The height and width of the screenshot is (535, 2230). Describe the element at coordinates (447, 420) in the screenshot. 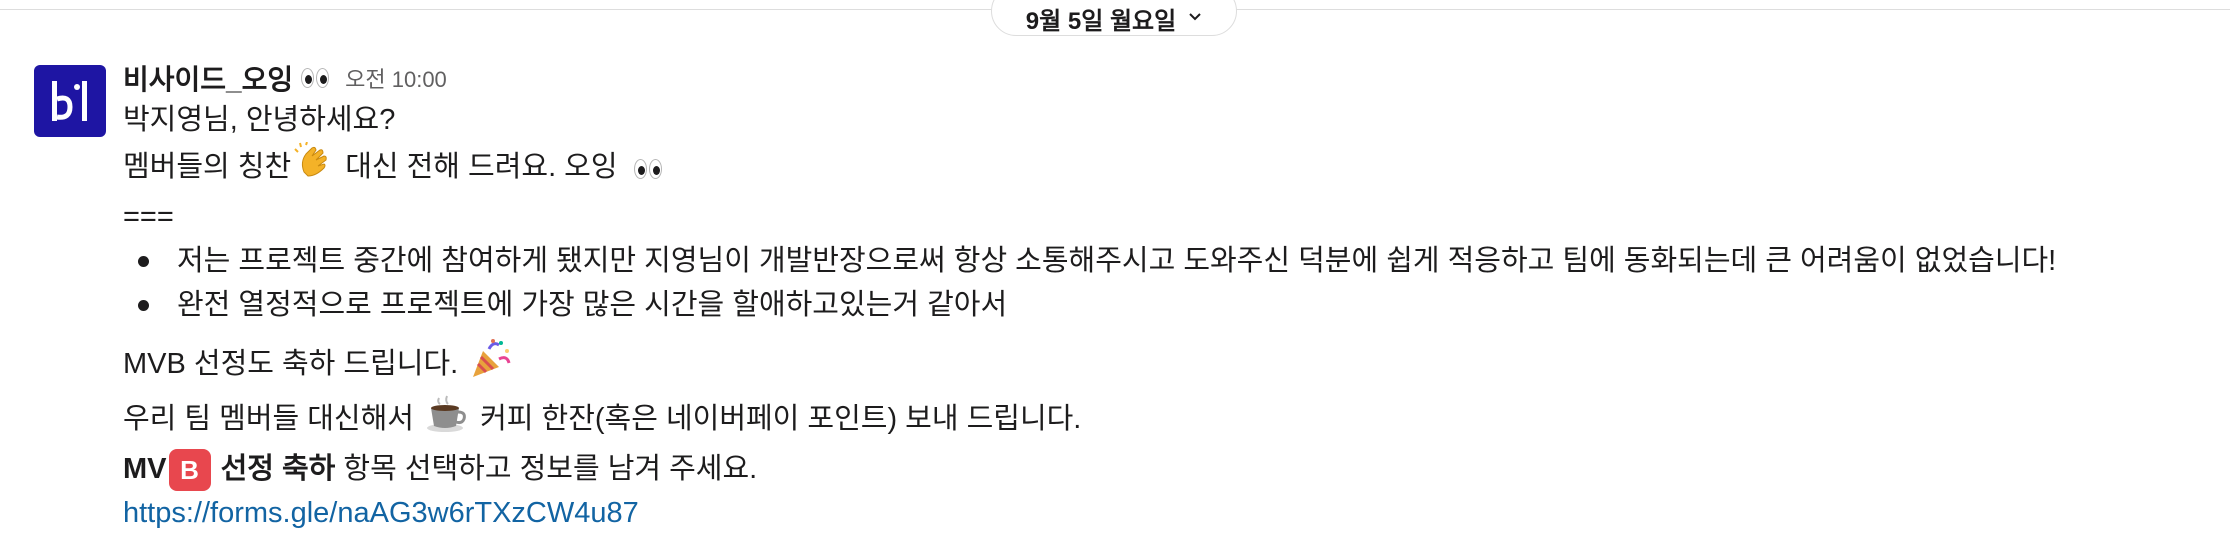

I see `coffee-icon` at that location.